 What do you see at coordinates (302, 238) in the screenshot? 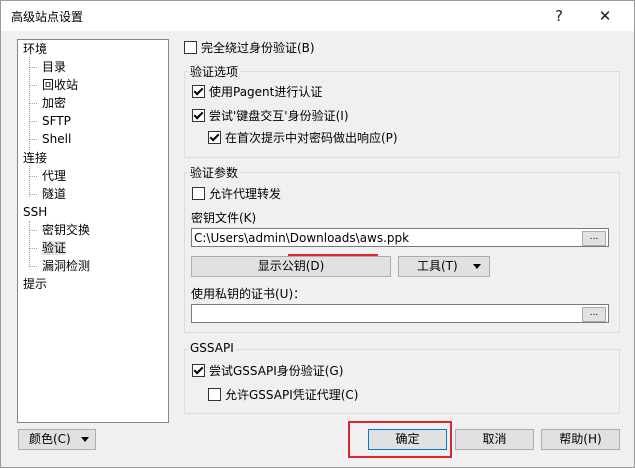
I see `key-file-value: C:\Users\admin\Downloads\aws.ppk` at bounding box center [302, 238].